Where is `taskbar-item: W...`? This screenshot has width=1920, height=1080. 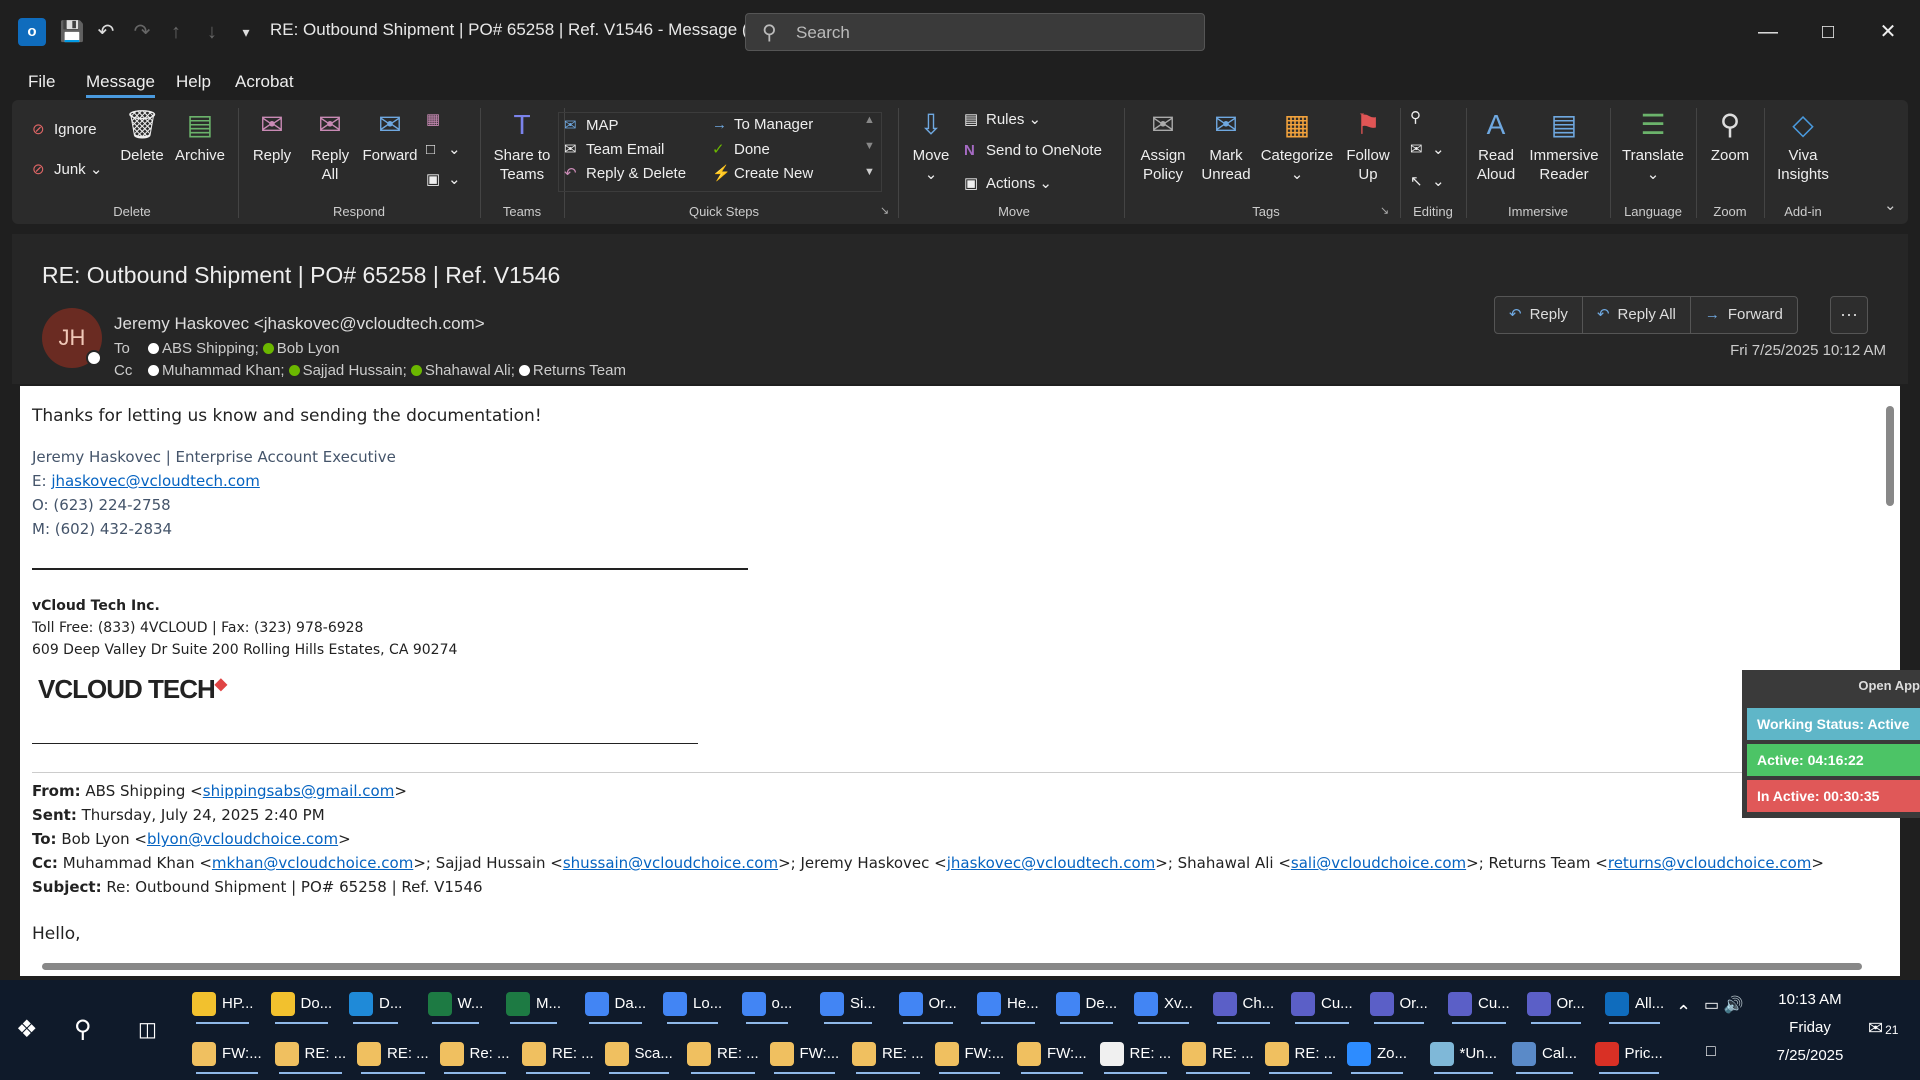 taskbar-item: W... is located at coordinates (455, 1004).